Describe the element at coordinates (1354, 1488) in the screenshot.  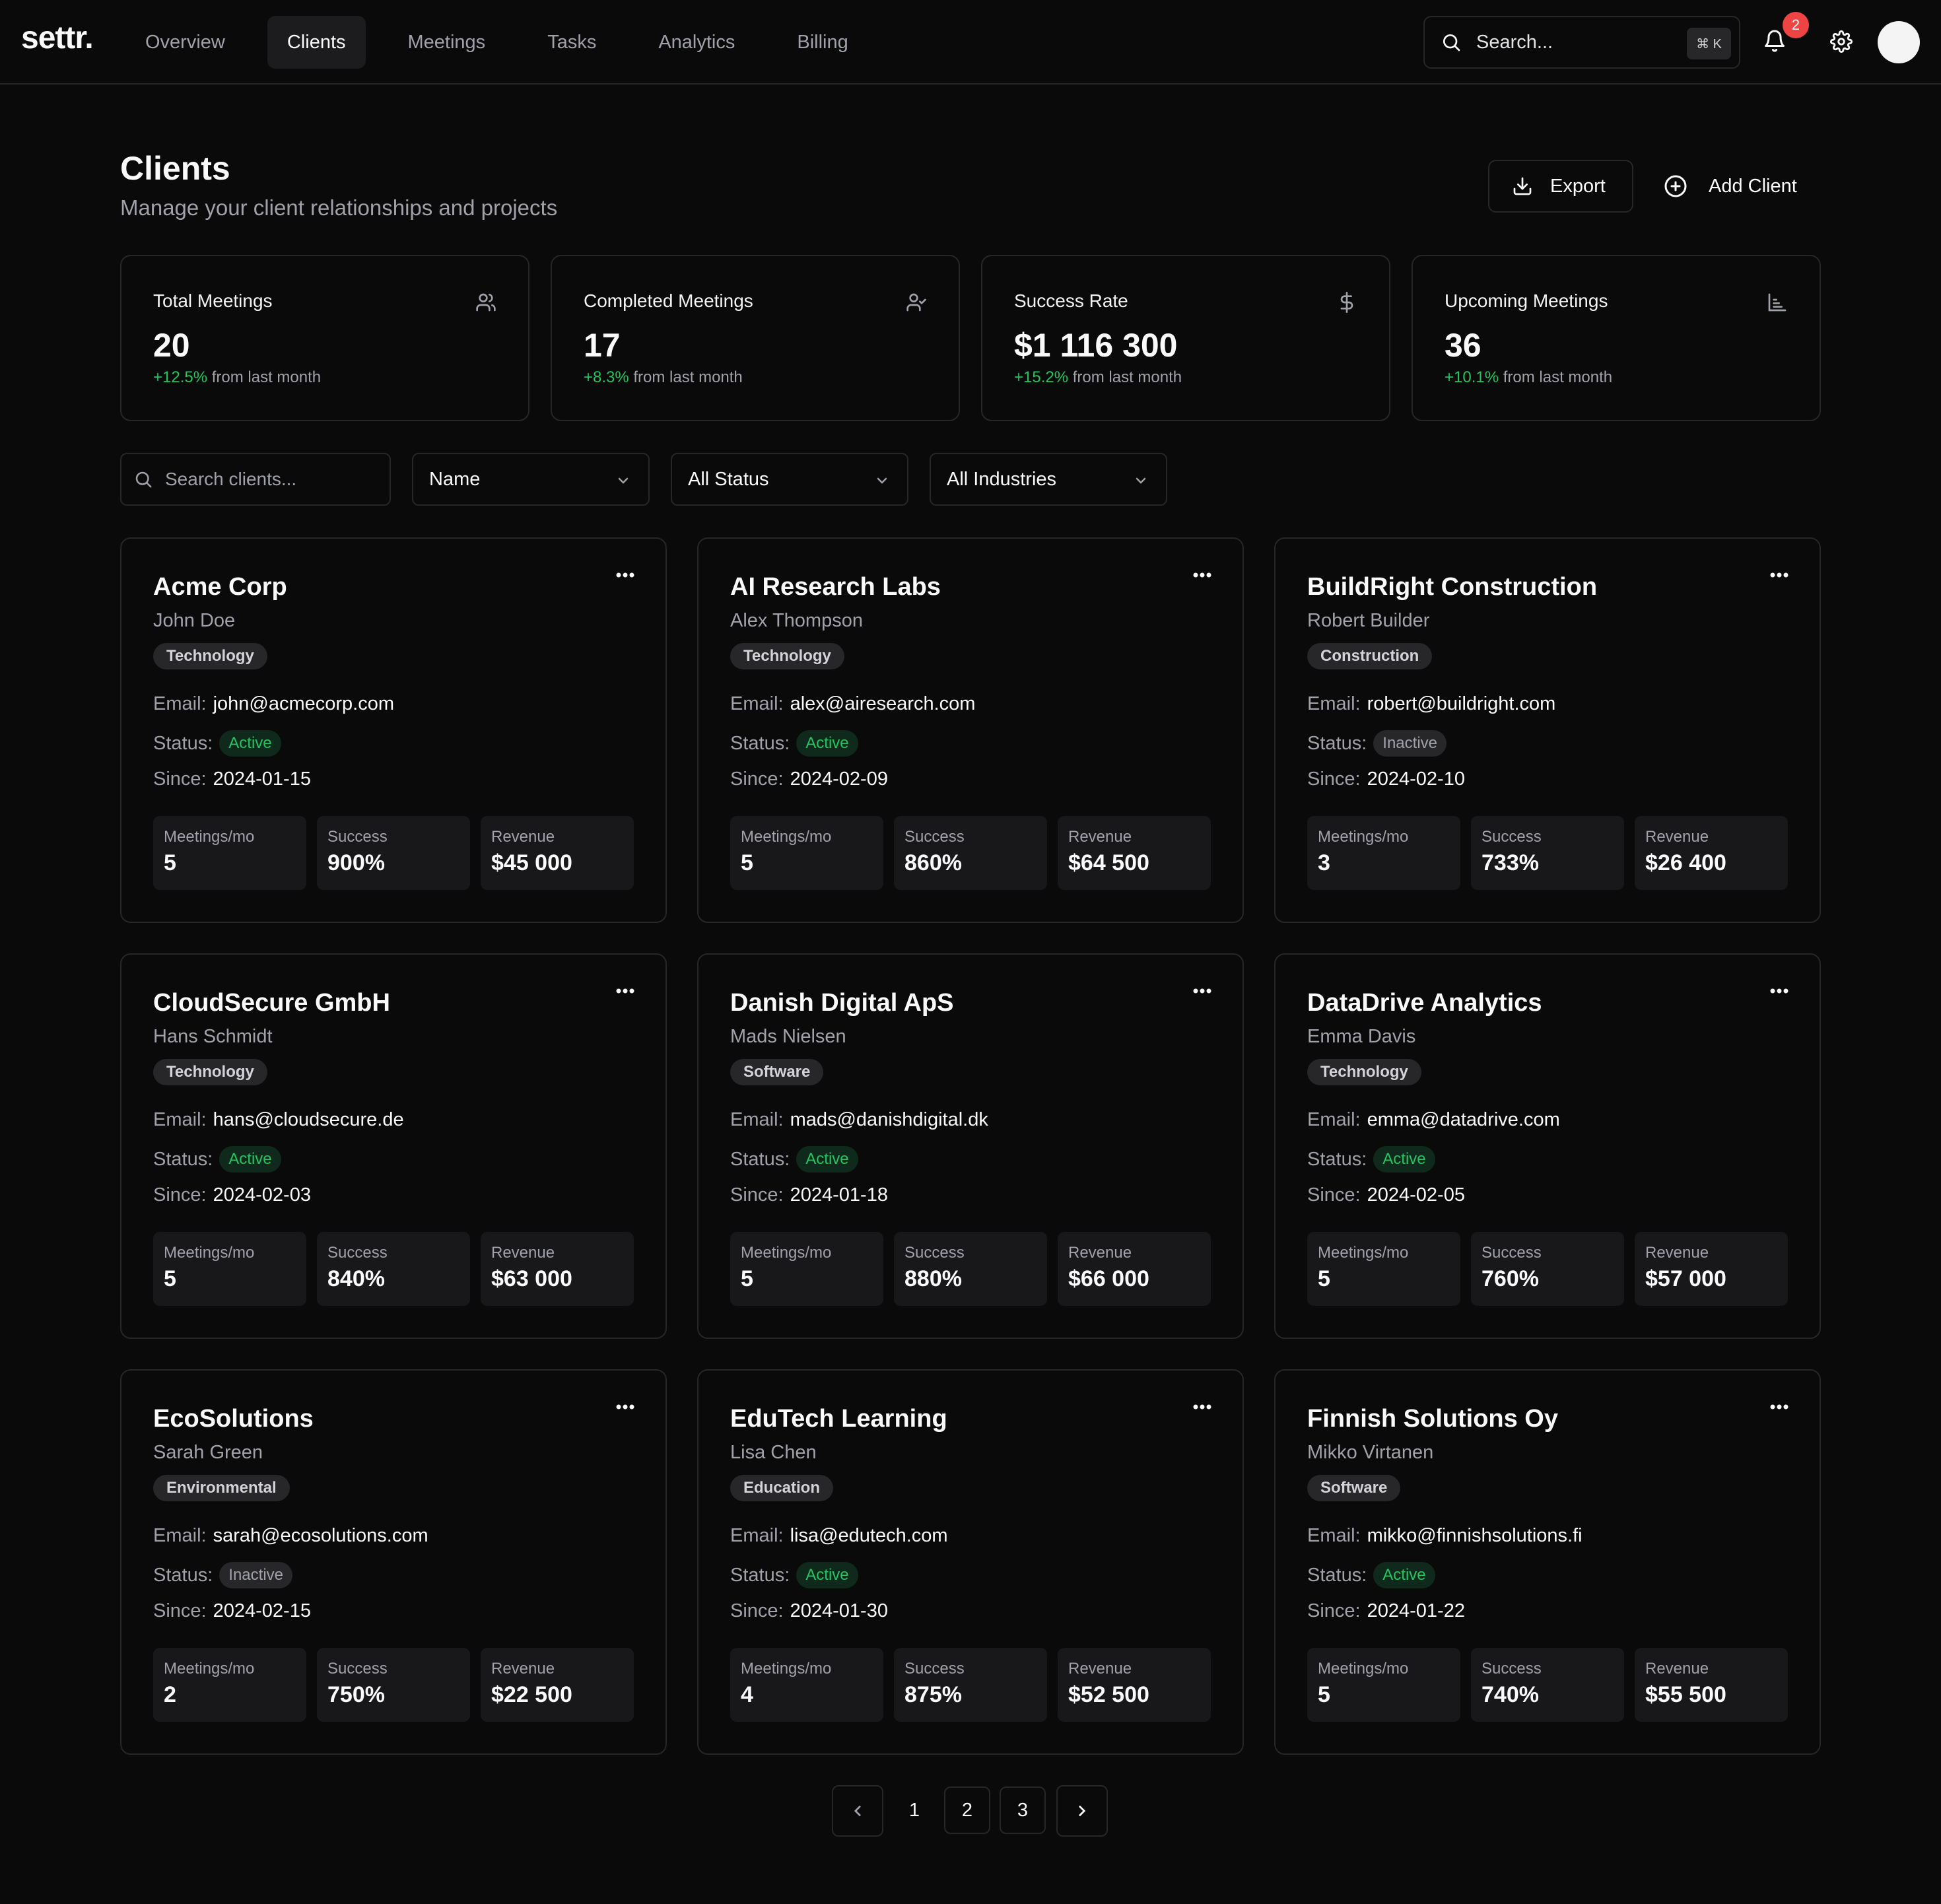
I see `industry-badge: Software` at that location.